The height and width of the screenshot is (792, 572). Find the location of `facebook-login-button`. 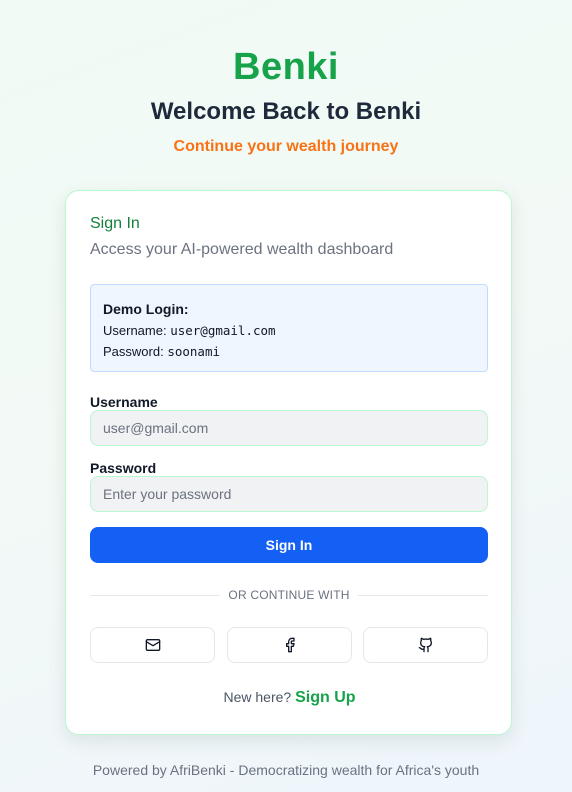

facebook-login-button is located at coordinates (289, 645).